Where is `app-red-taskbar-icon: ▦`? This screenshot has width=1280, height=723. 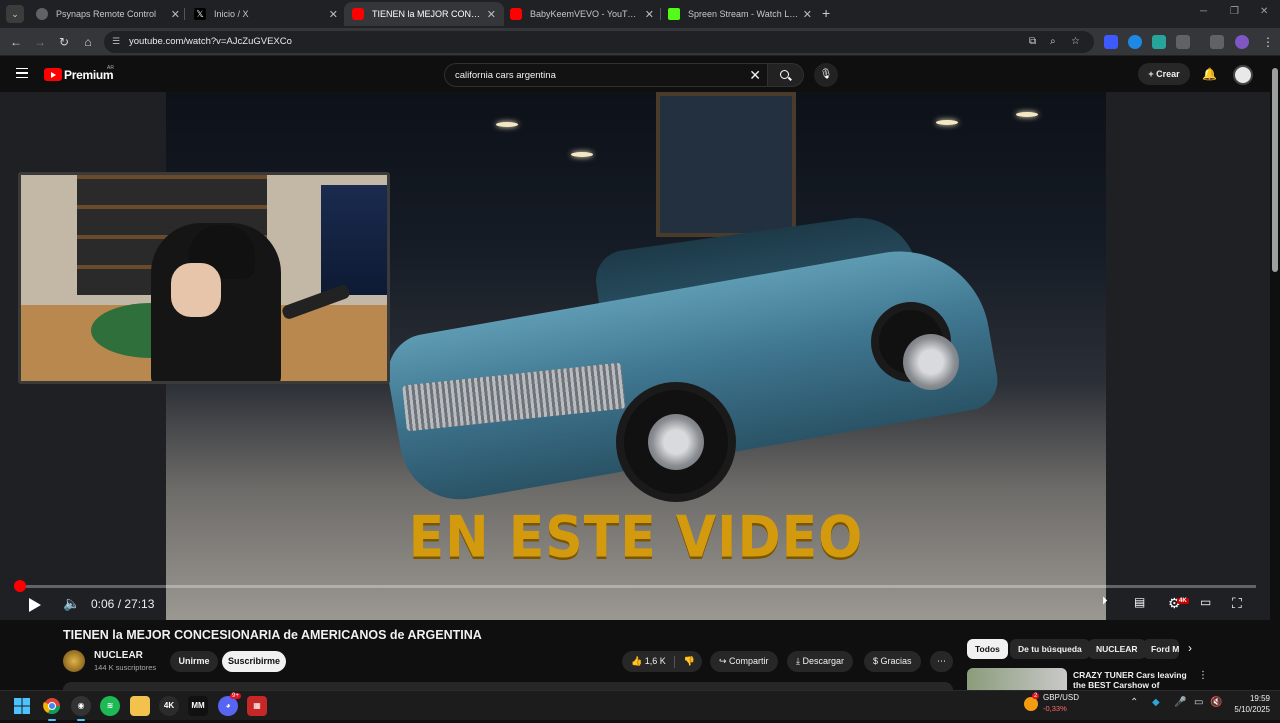
app-red-taskbar-icon: ▦ is located at coordinates (257, 706).